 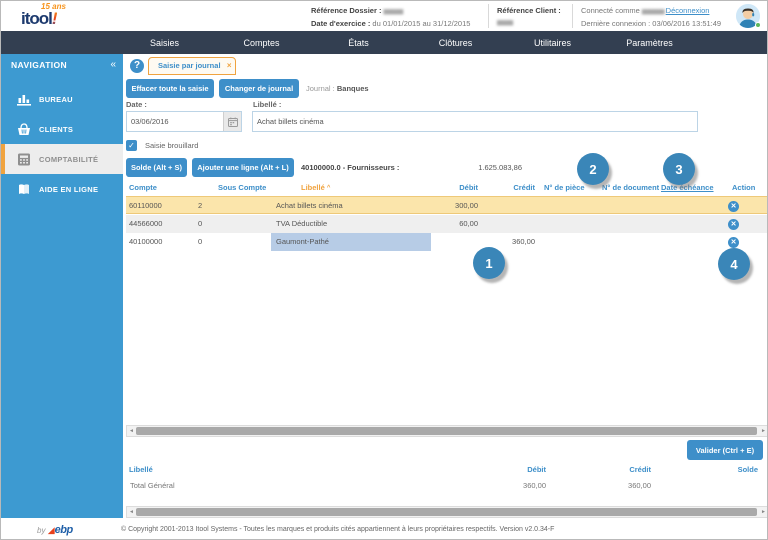 What do you see at coordinates (328, 188) in the screenshot?
I see `sort-asc-icon: ^` at bounding box center [328, 188].